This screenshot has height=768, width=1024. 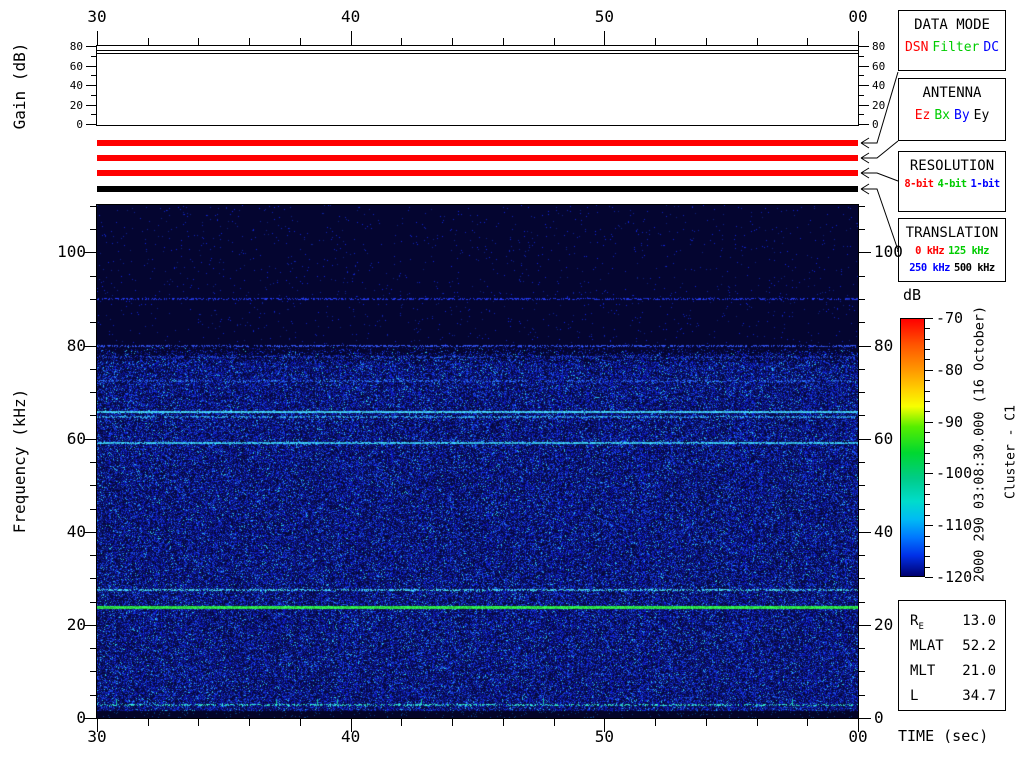 I want to click on antenna-panel: ANTENNA Ez Bx By Ey, so click(x=952, y=109).